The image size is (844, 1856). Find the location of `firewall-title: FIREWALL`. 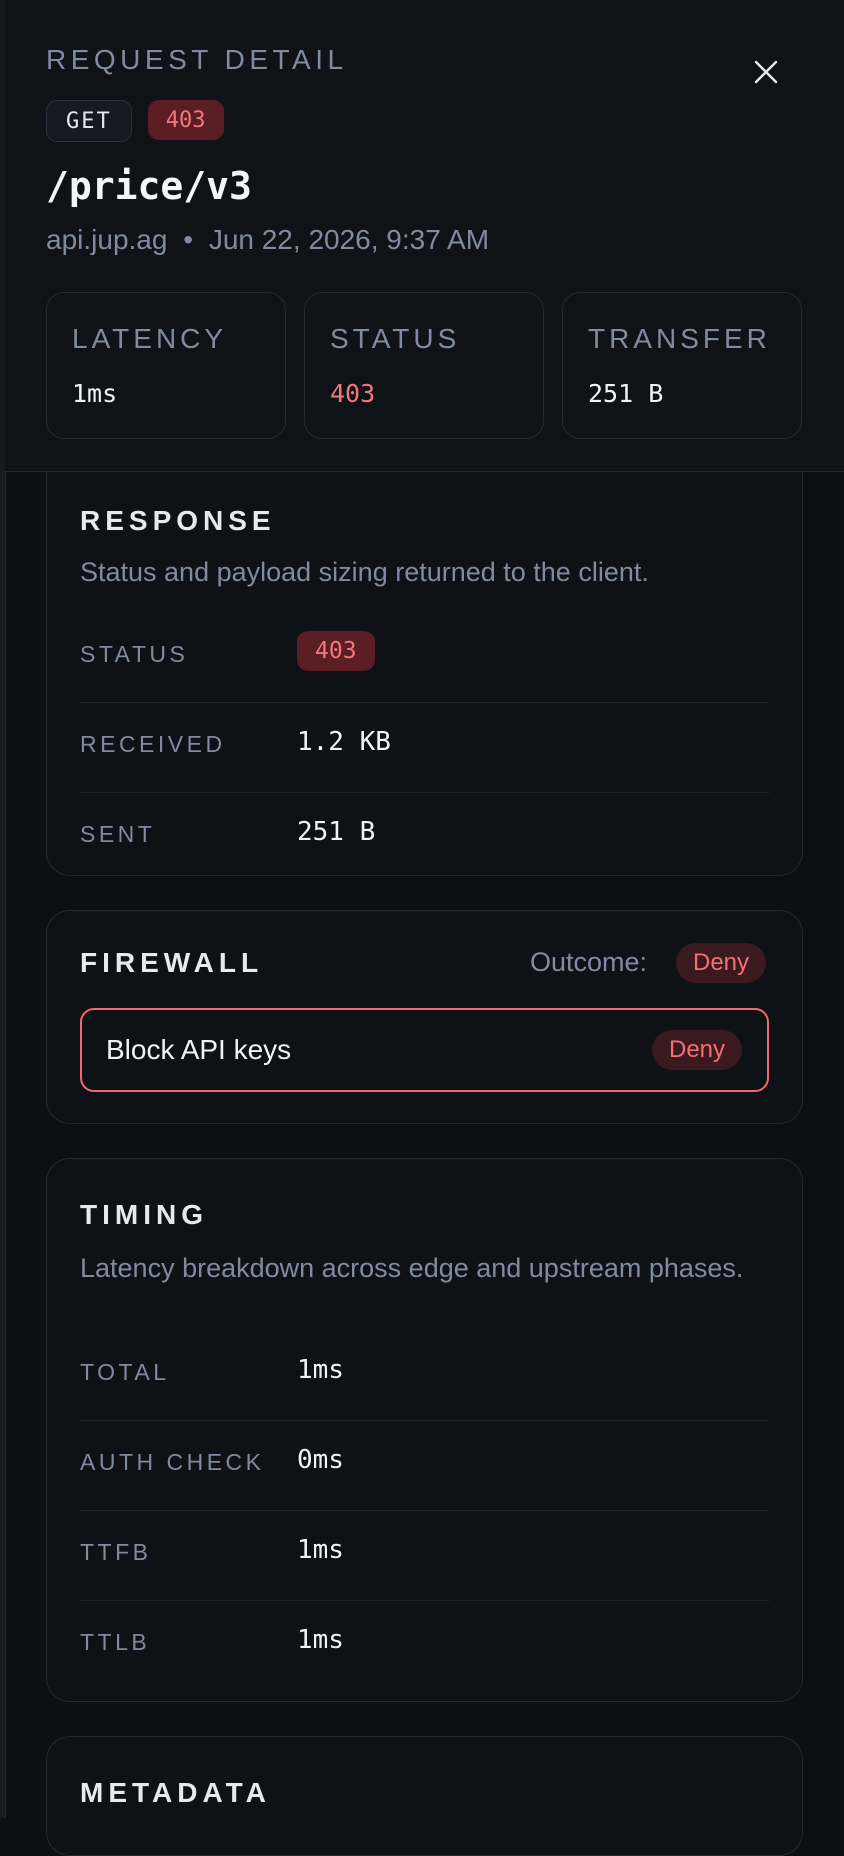

firewall-title: FIREWALL is located at coordinates (172, 962).